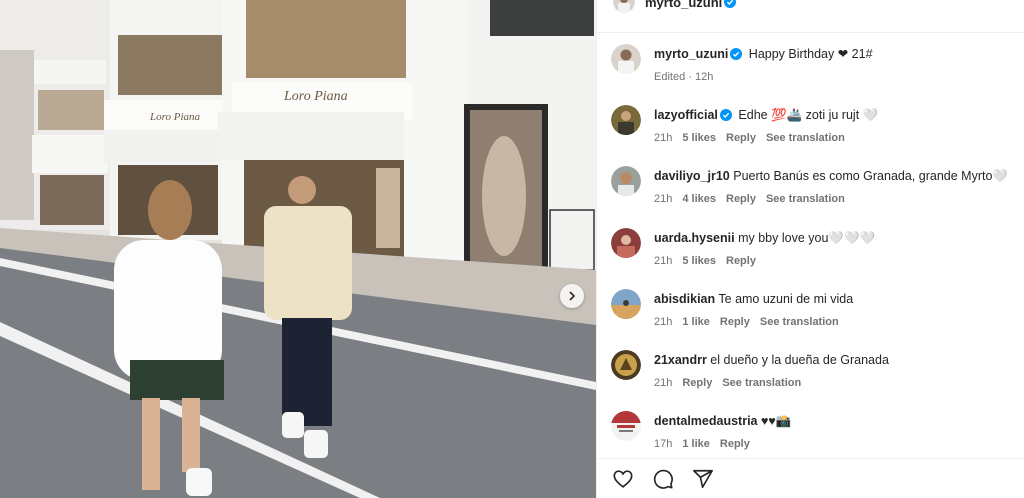 This screenshot has height=498, width=1024. Describe the element at coordinates (810, 54) in the screenshot. I see `caption-text: Happy Birthday ❤︎ 21#` at that location.